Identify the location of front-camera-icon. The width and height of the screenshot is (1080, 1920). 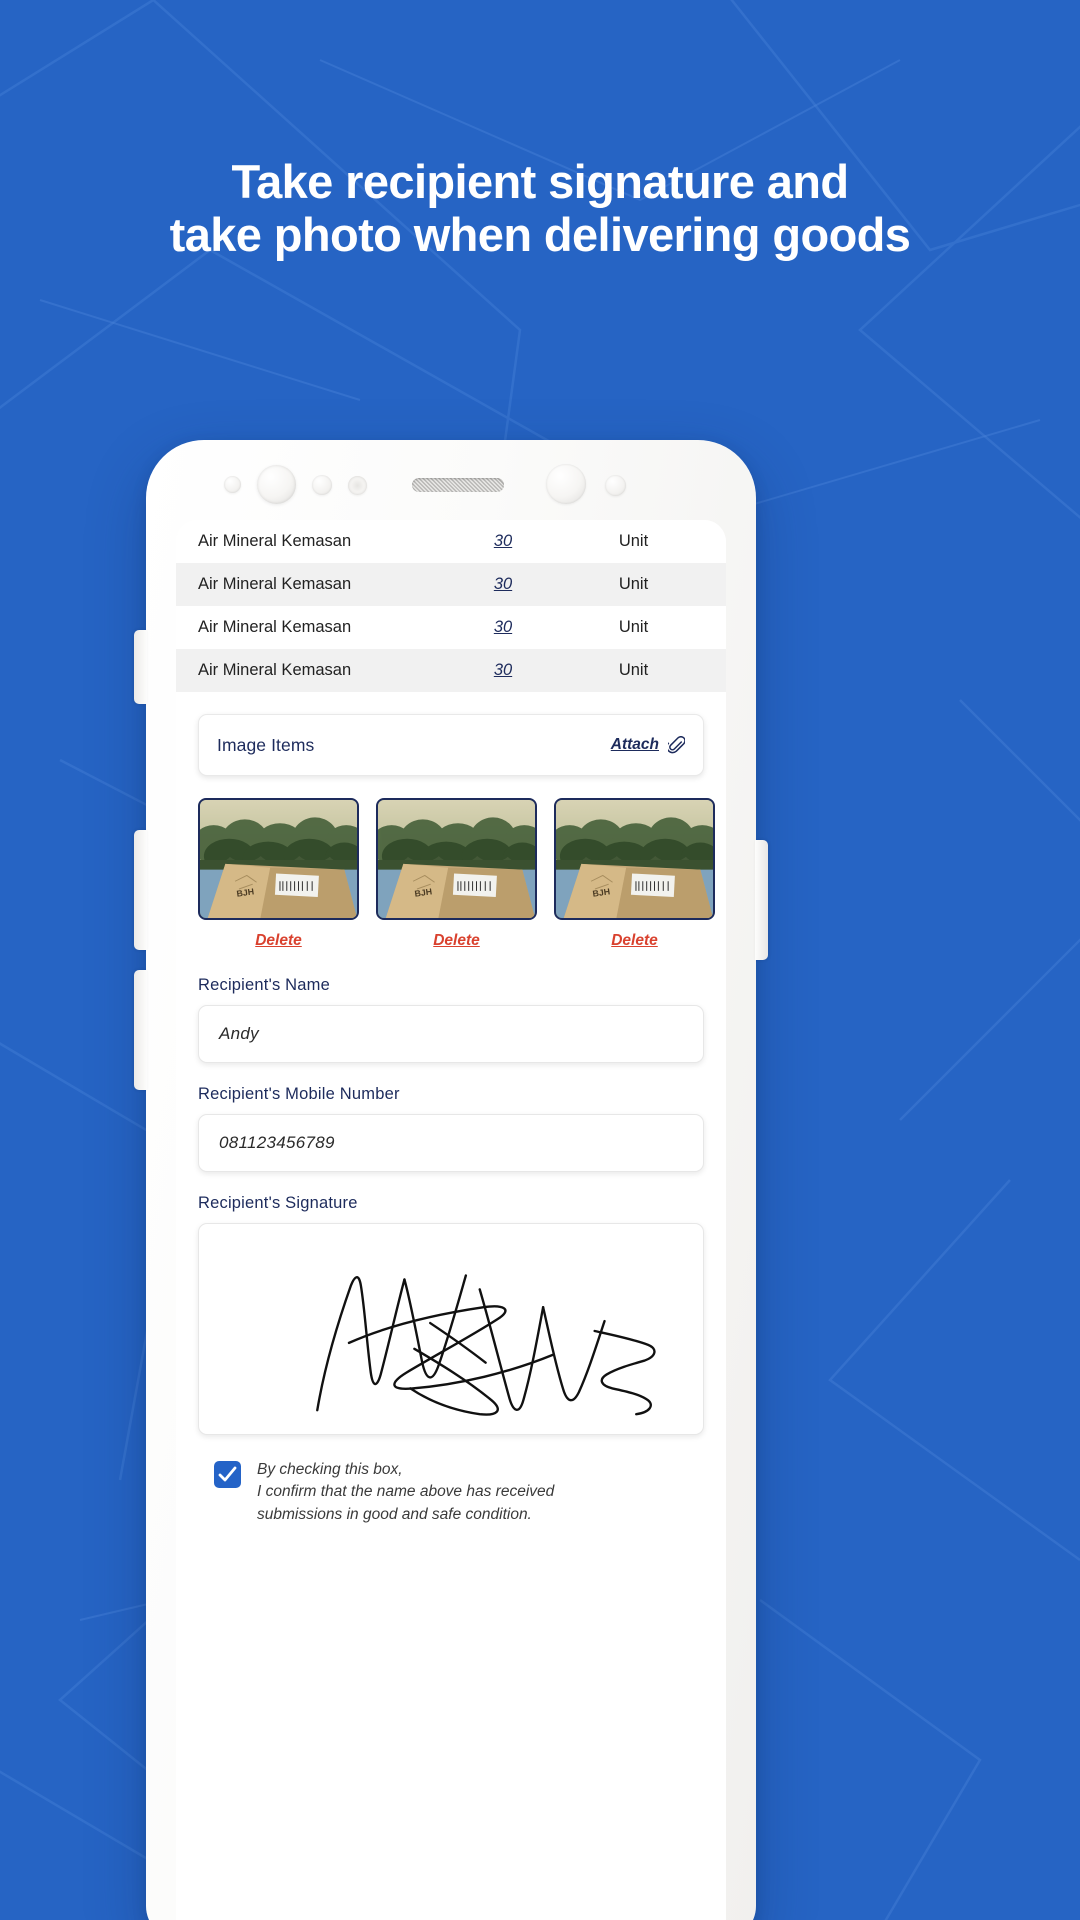
(276, 484).